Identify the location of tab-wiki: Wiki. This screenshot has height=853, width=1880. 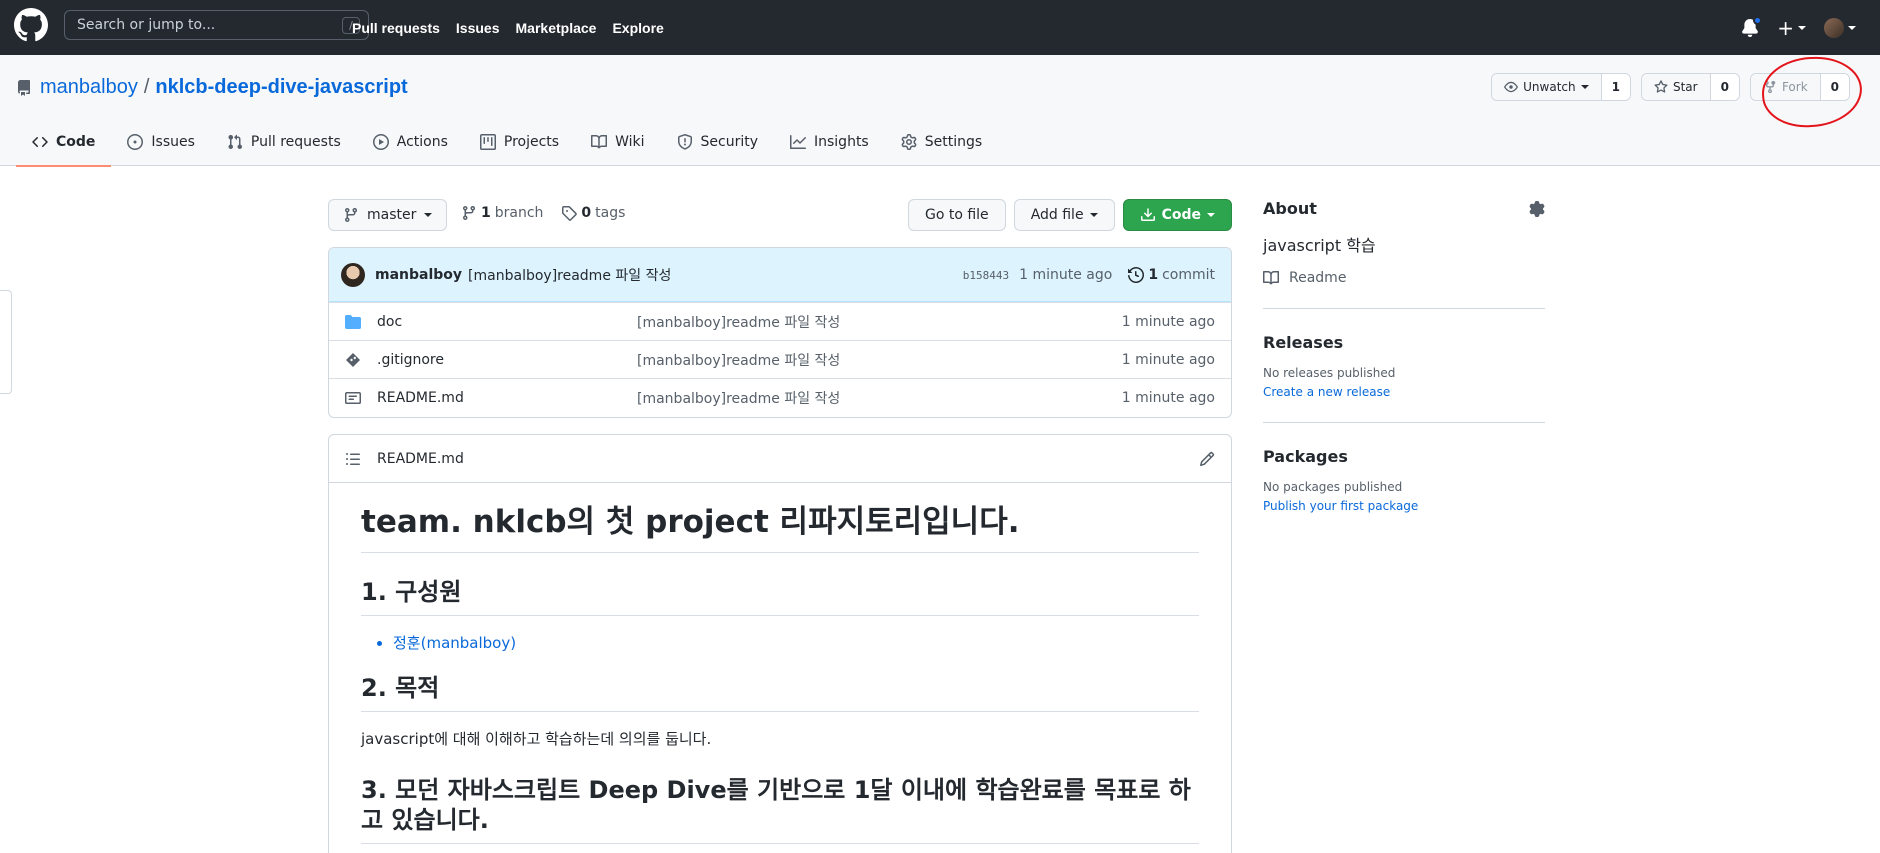
(617, 142).